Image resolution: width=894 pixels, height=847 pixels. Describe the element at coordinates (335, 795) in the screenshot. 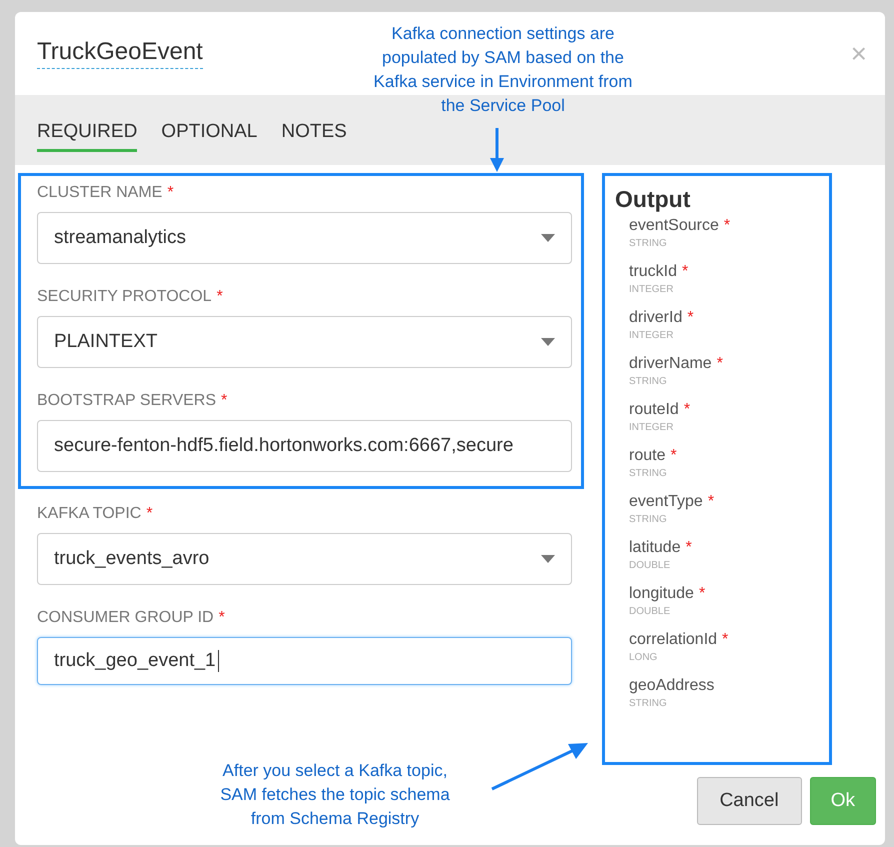

I see `annotation-text: After you select a Kafka topic, SAM fetches the topic schema from Schema Registry` at that location.